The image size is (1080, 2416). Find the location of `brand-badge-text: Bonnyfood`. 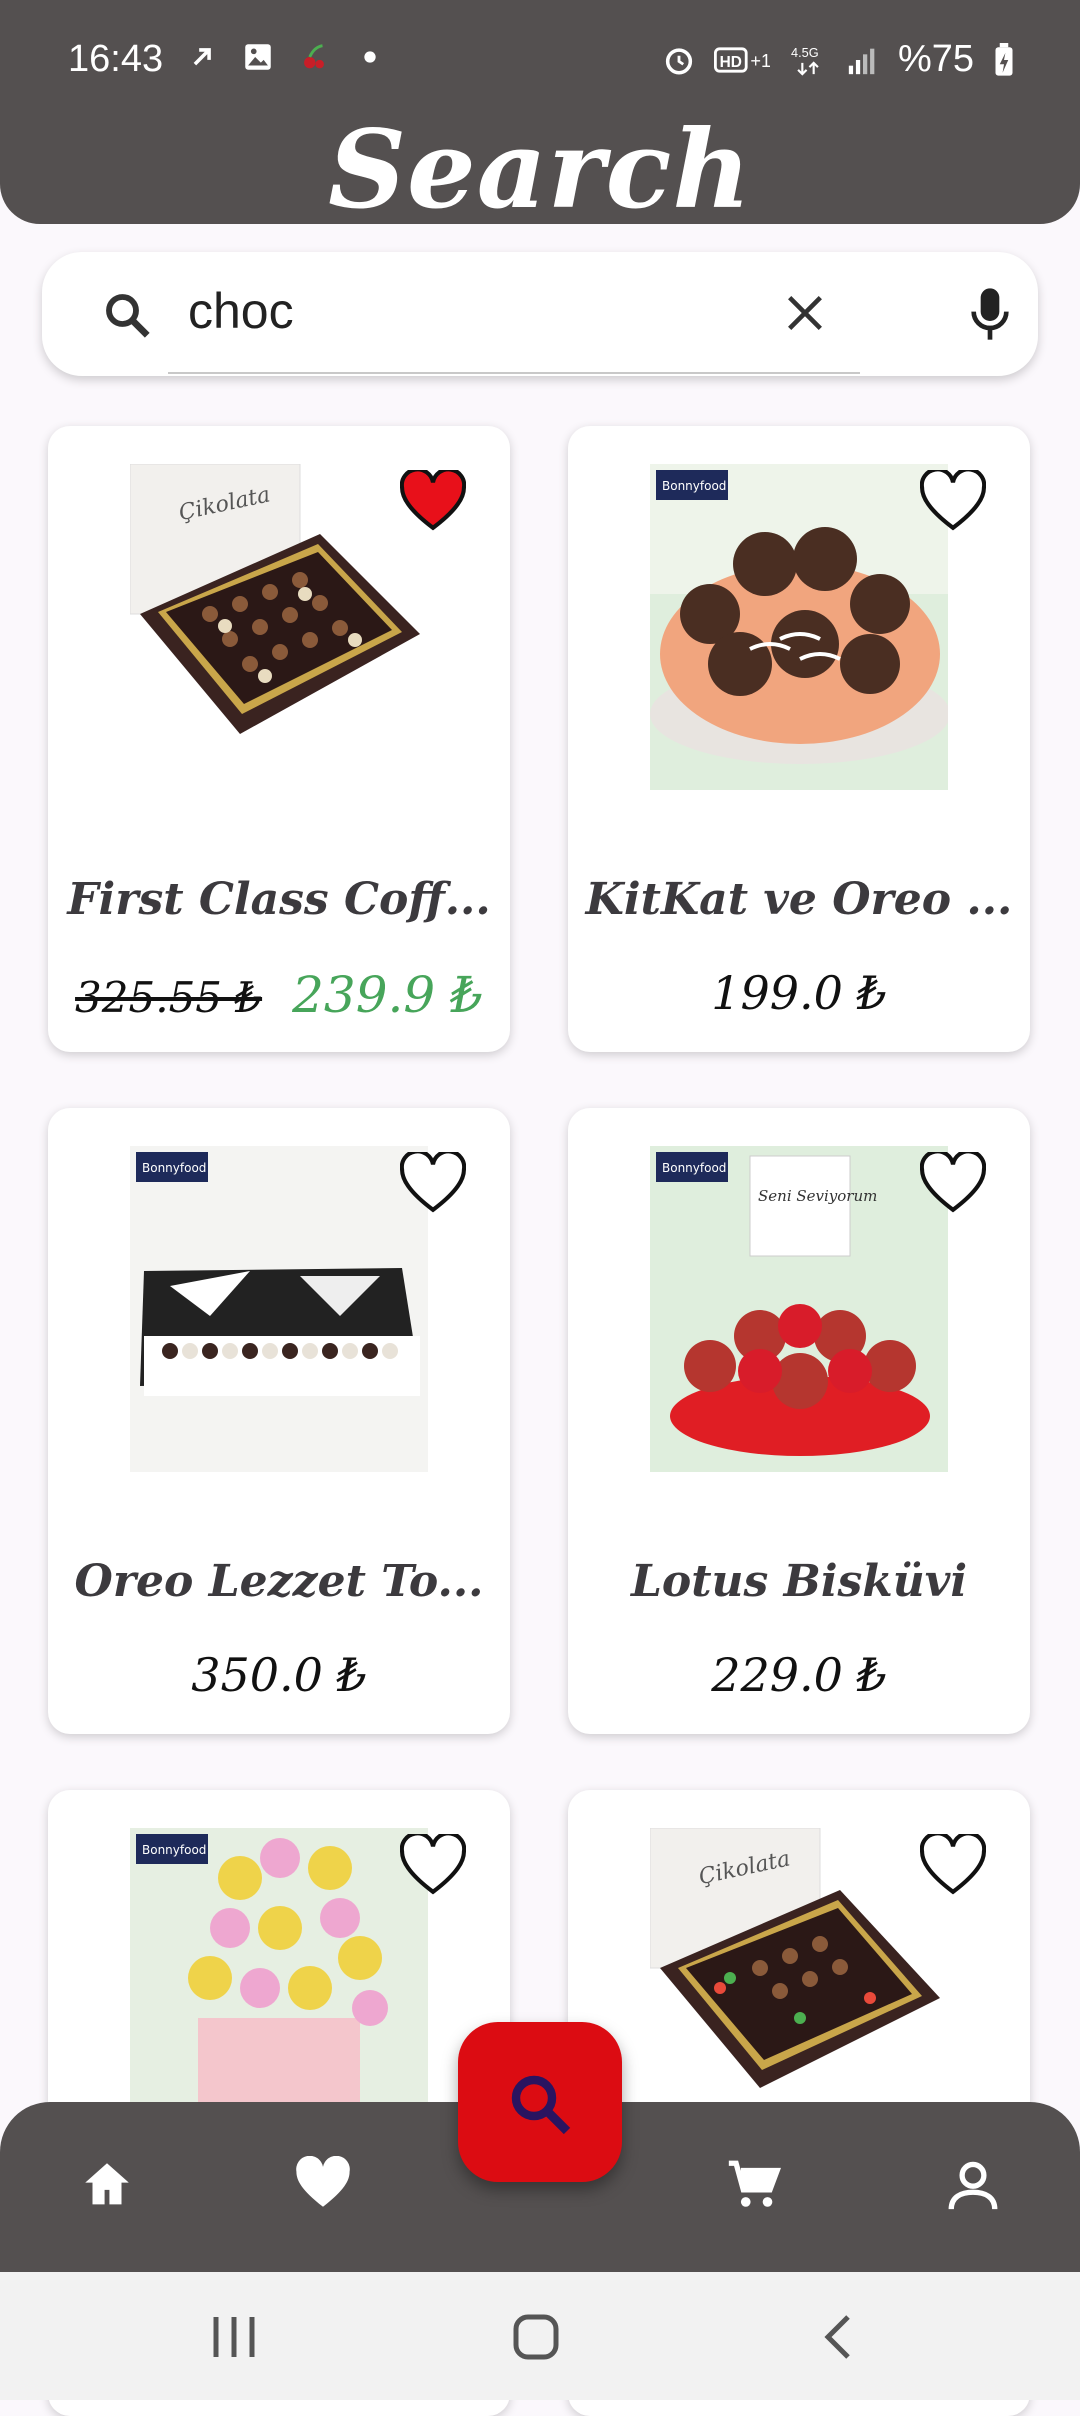

brand-badge-text: Bonnyfood is located at coordinates (694, 486).